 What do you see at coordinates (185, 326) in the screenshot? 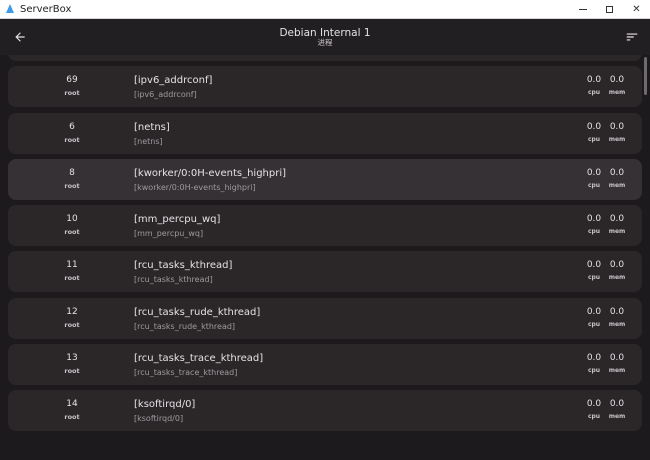
I see `process-command: [rcu_tasks_rude_kthread]` at bounding box center [185, 326].